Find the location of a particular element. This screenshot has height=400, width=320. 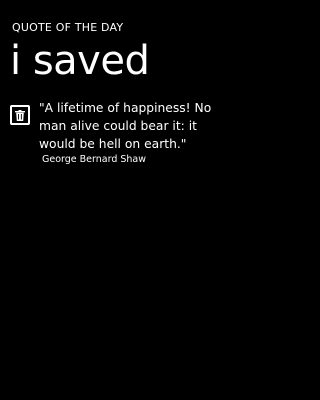

quote-author: George Bernard Shaw is located at coordinates (94, 159).